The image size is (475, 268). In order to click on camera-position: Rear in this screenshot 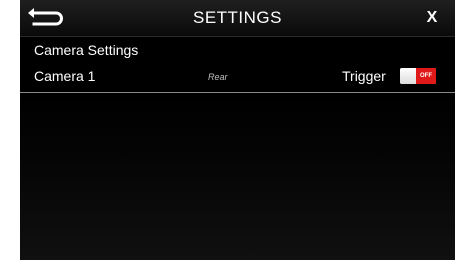, I will do `click(218, 77)`.